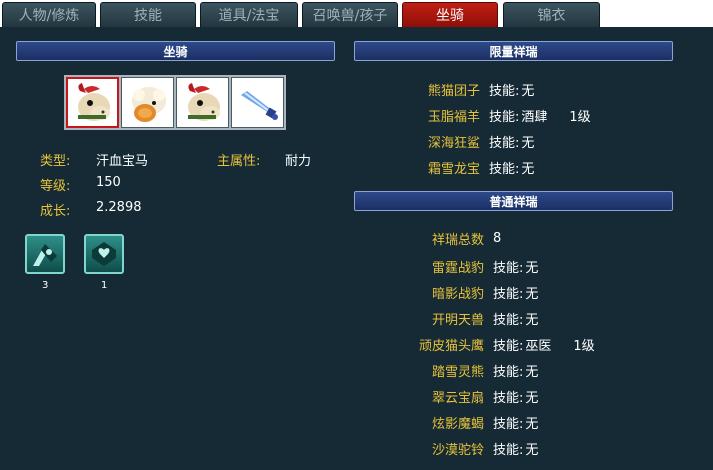 Image resolution: width=713 pixels, height=470 pixels. I want to click on mount-slot-row, so click(175, 102).